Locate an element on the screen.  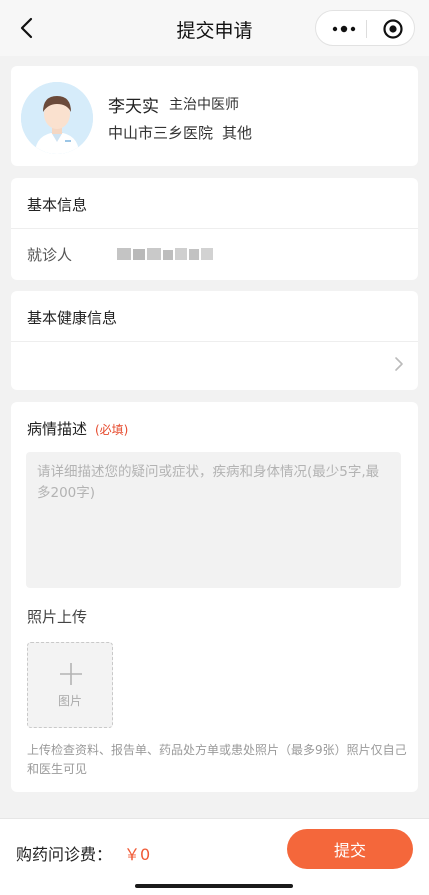
mini-program-capsule is located at coordinates (365, 28).